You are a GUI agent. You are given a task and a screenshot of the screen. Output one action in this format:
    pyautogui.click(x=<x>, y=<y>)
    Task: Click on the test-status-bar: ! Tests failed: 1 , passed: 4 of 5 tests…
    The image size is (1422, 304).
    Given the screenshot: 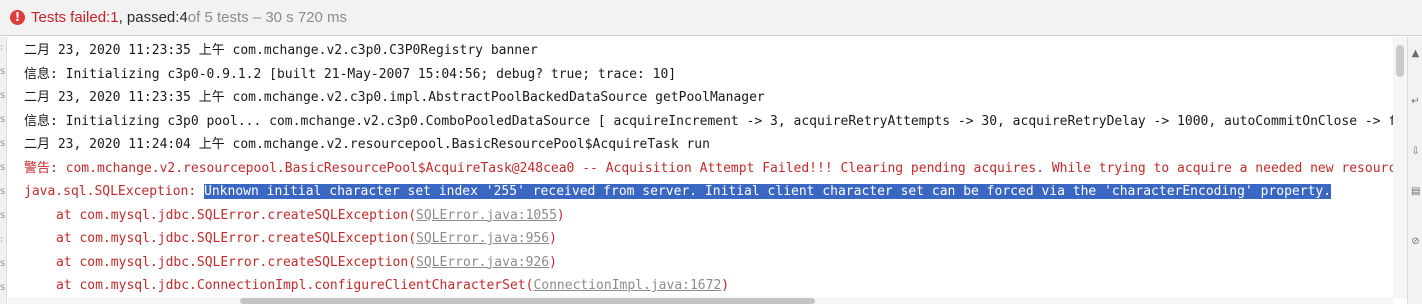 What is the action you would take?
    pyautogui.click(x=711, y=18)
    